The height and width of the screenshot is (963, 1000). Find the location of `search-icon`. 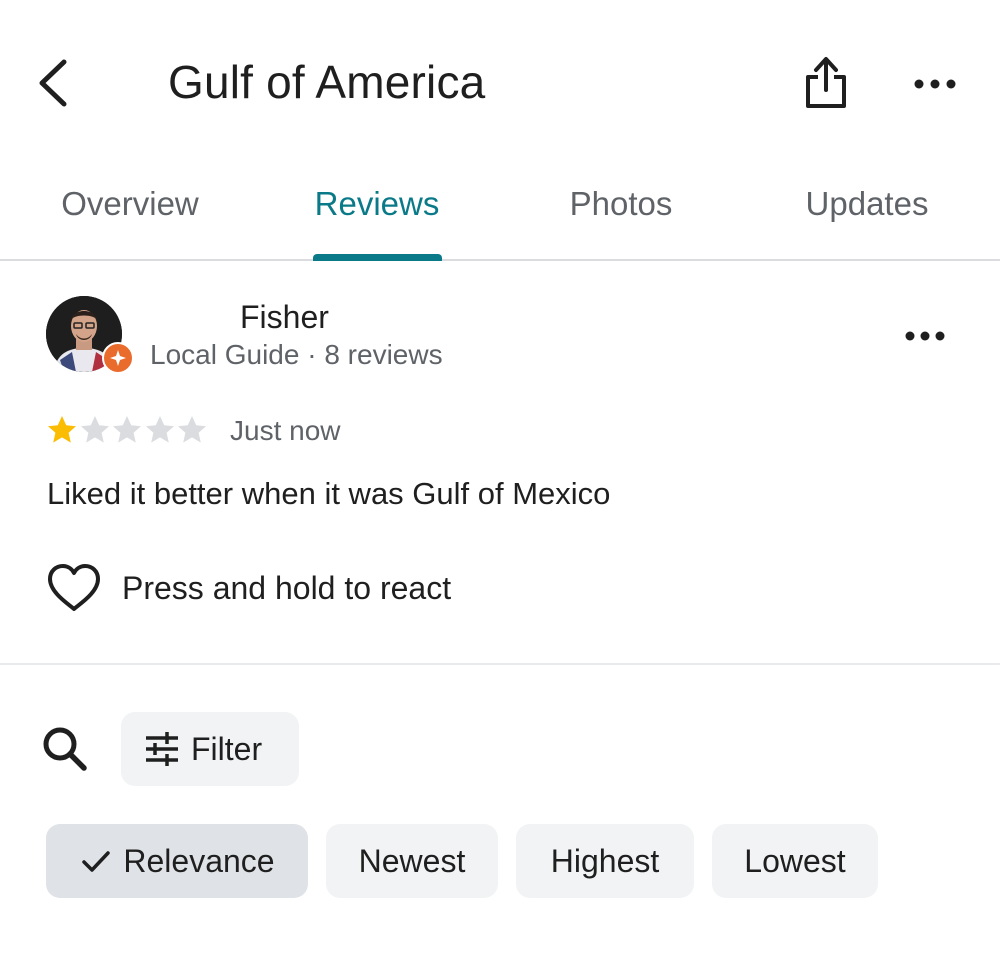

search-icon is located at coordinates (65, 749).